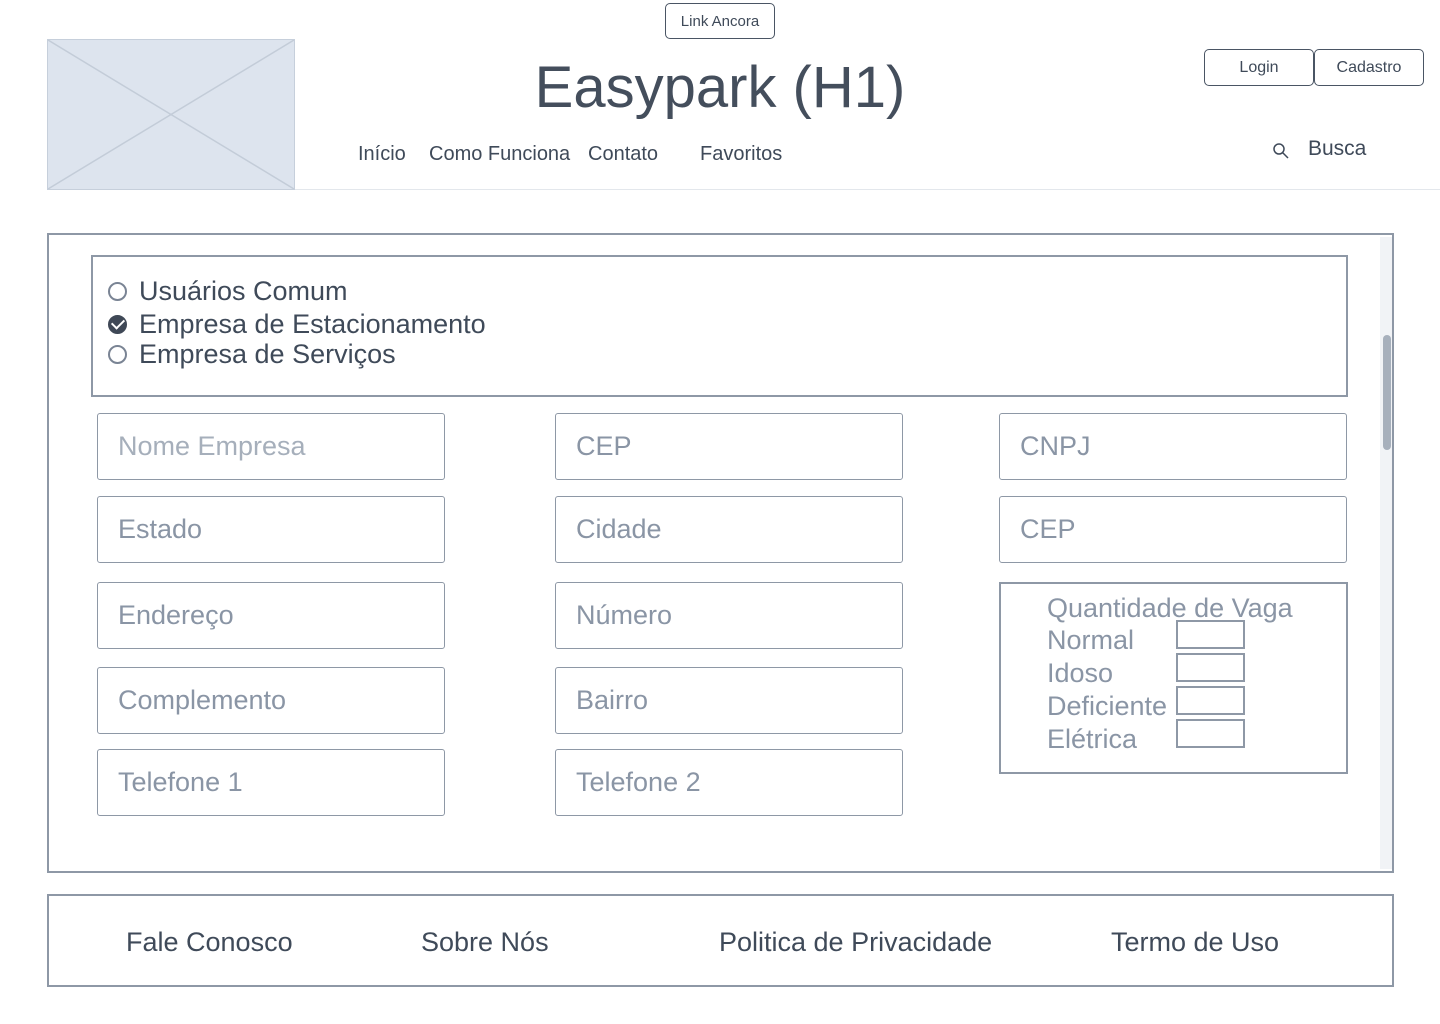  I want to click on login-button: Login, so click(1259, 67).